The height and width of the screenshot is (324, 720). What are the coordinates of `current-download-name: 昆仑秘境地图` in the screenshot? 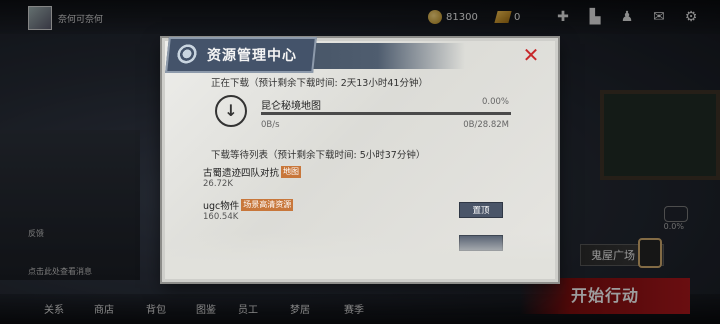 It's located at (291, 106).